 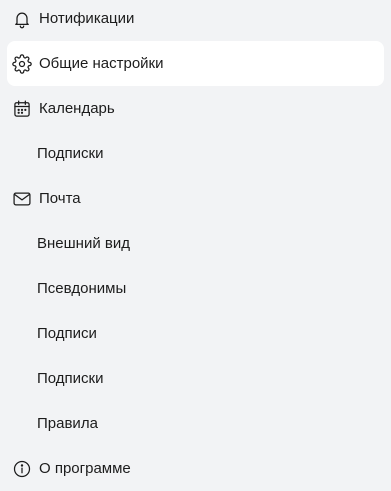 I want to click on sidebar-item-label: Почта, so click(x=60, y=198).